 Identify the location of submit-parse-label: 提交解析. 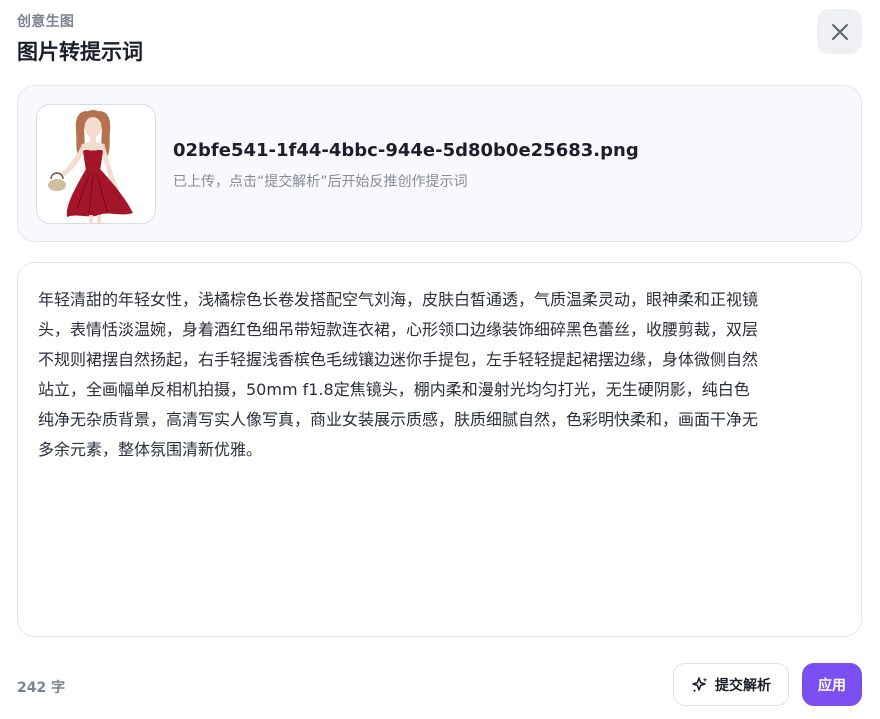
(743, 685).